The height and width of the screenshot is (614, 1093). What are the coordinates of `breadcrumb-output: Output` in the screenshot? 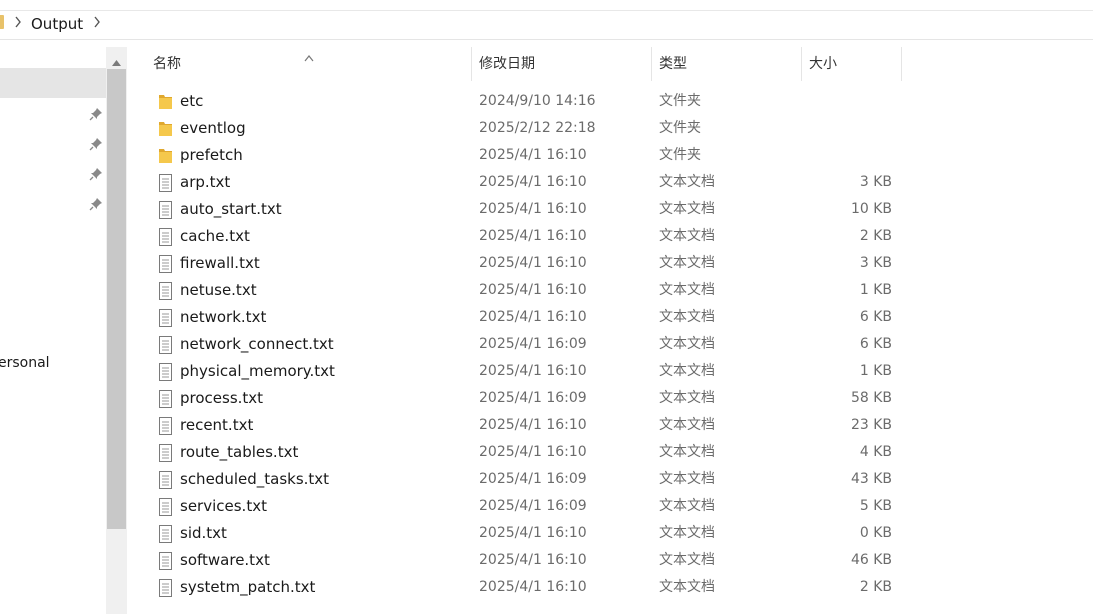 It's located at (57, 24).